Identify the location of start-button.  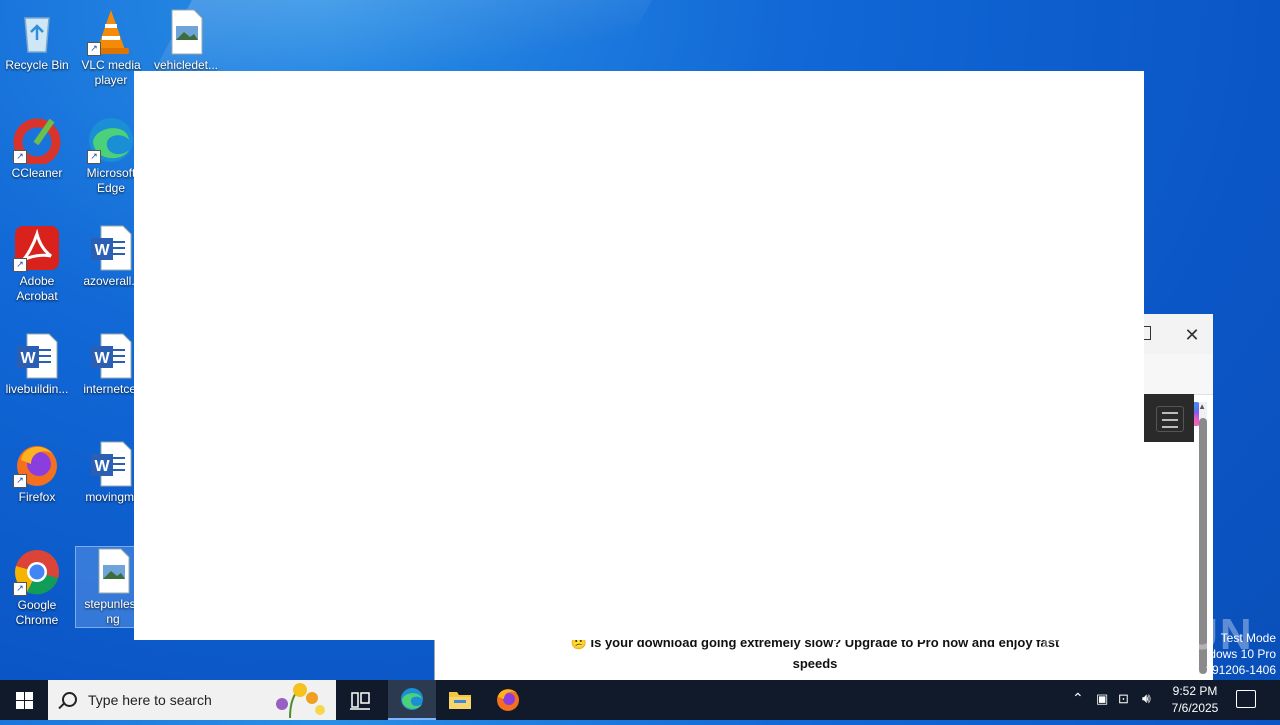
(24, 700).